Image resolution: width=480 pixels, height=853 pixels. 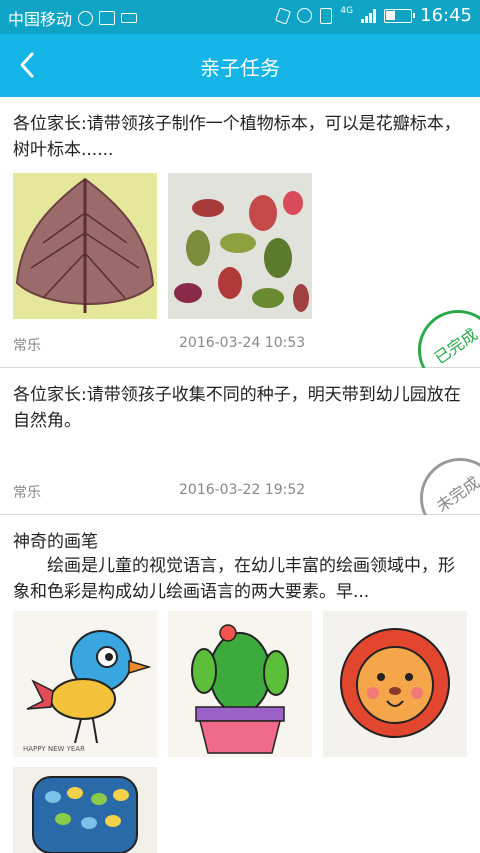 I want to click on app-header: 亲子任务, so click(x=240, y=65).